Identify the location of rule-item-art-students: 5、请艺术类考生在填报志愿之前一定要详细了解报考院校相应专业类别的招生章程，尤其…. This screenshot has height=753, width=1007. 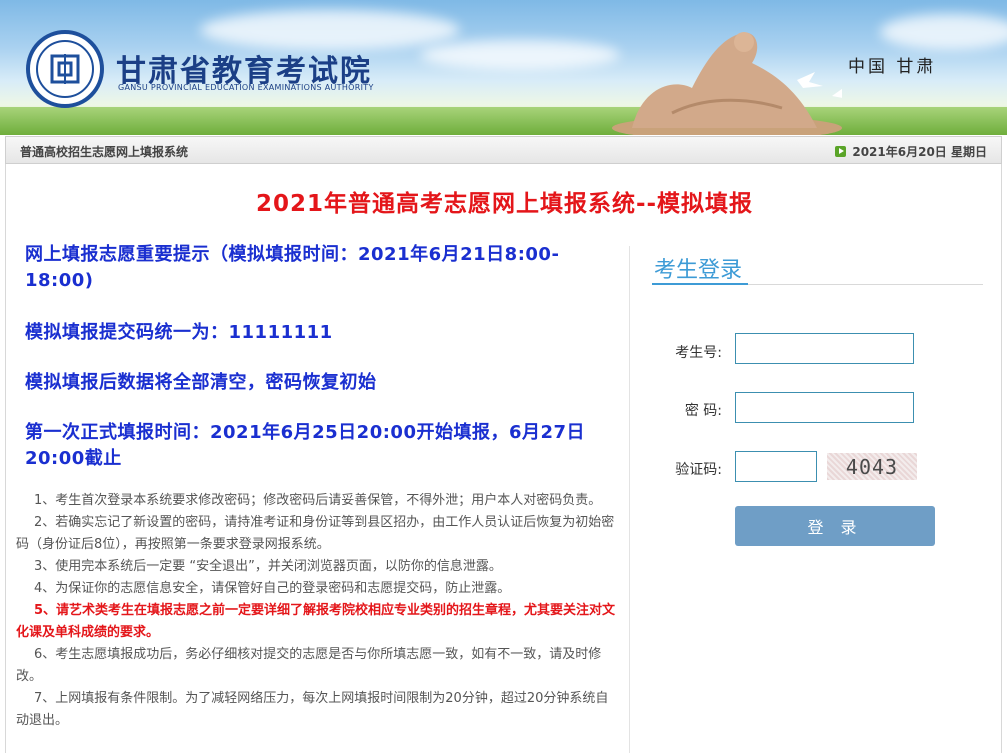
(316, 621).